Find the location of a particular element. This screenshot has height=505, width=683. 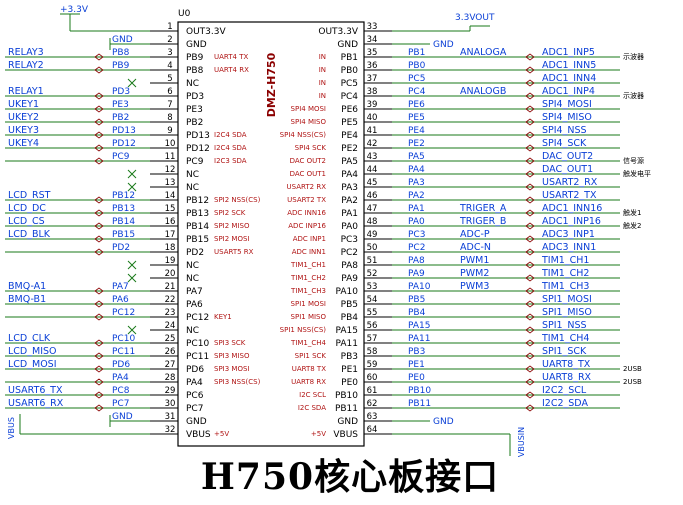

inner-left-func: SPI3 NSS(CS) is located at coordinates (237, 382).